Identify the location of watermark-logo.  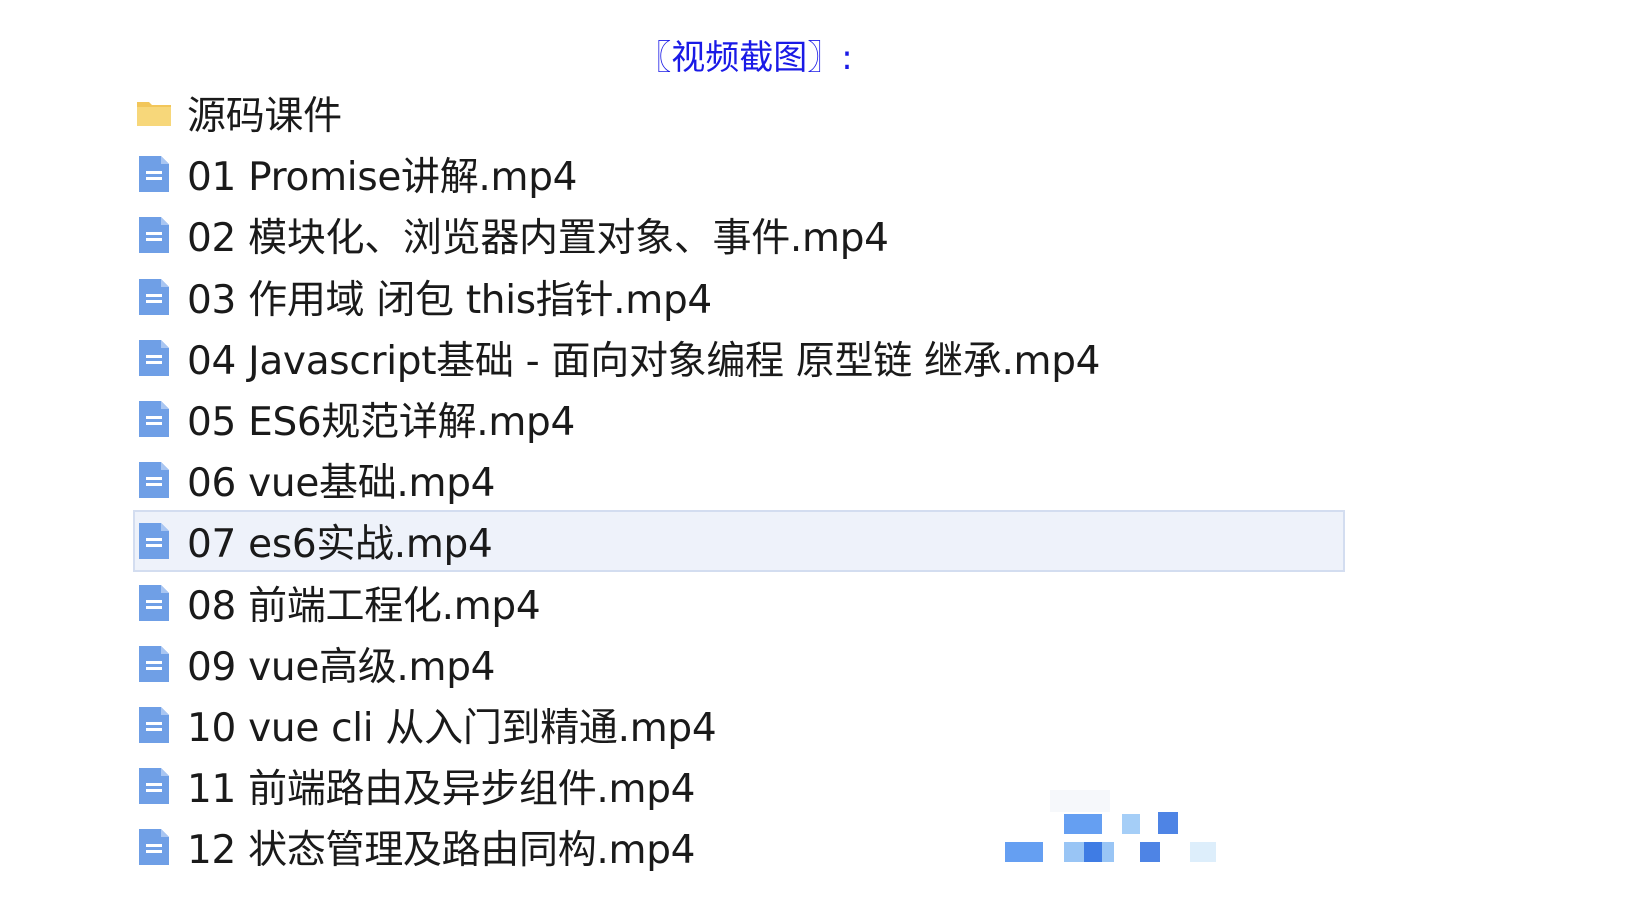
(1152, 847).